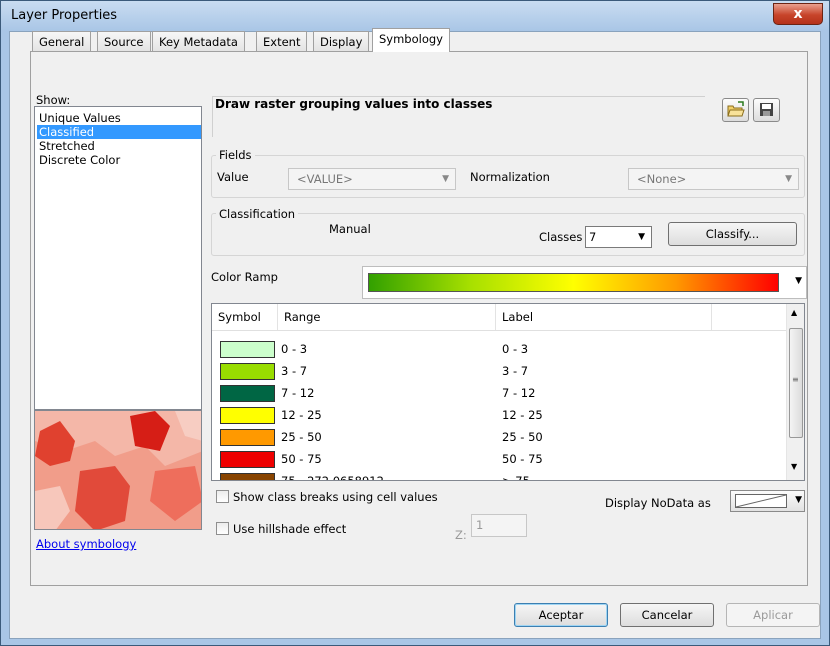 This screenshot has width=830, height=646. Describe the element at coordinates (515, 349) in the screenshot. I see `class-label: 0 - 3` at that location.